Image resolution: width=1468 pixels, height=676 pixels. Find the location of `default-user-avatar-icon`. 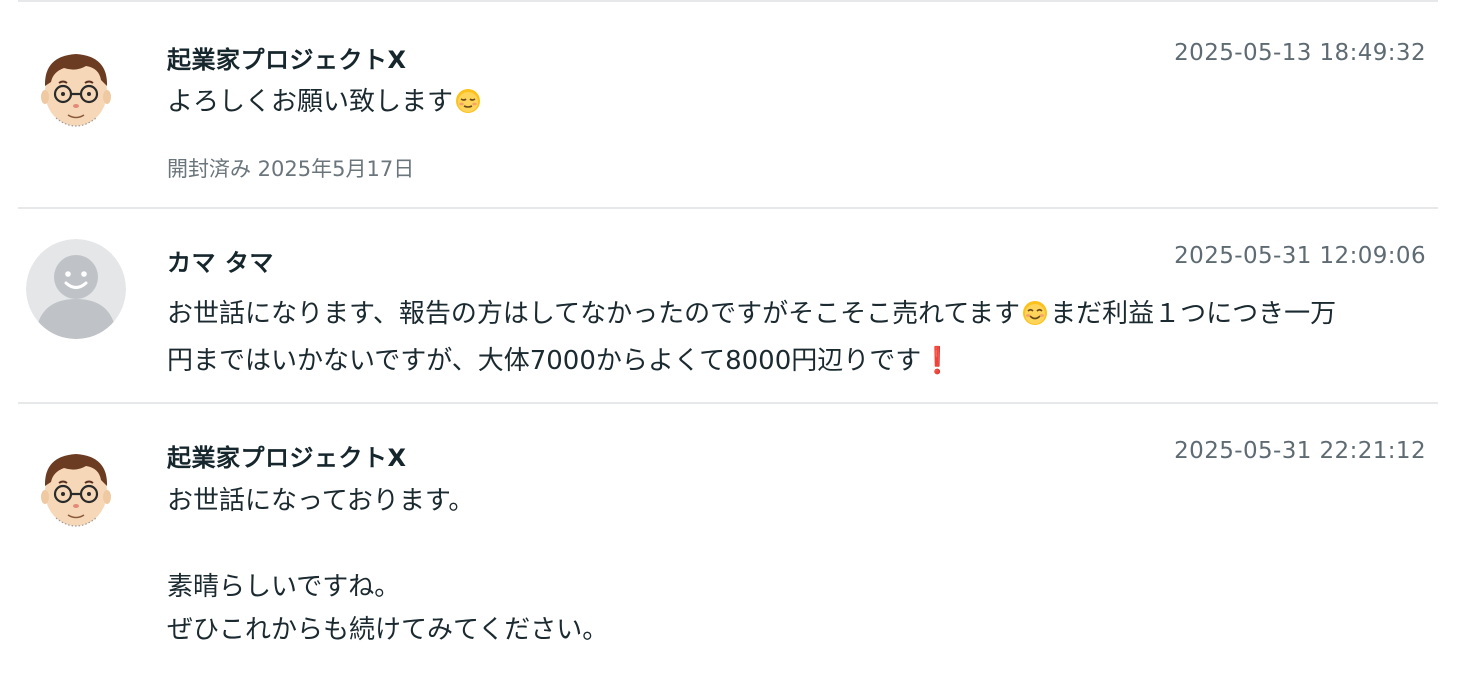

default-user-avatar-icon is located at coordinates (76, 289).